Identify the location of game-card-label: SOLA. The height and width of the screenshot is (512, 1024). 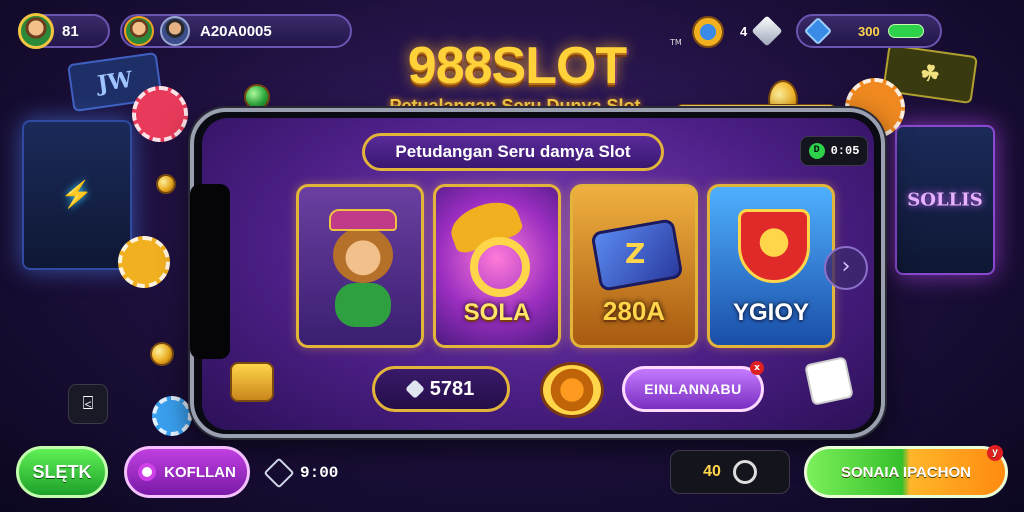
(497, 312).